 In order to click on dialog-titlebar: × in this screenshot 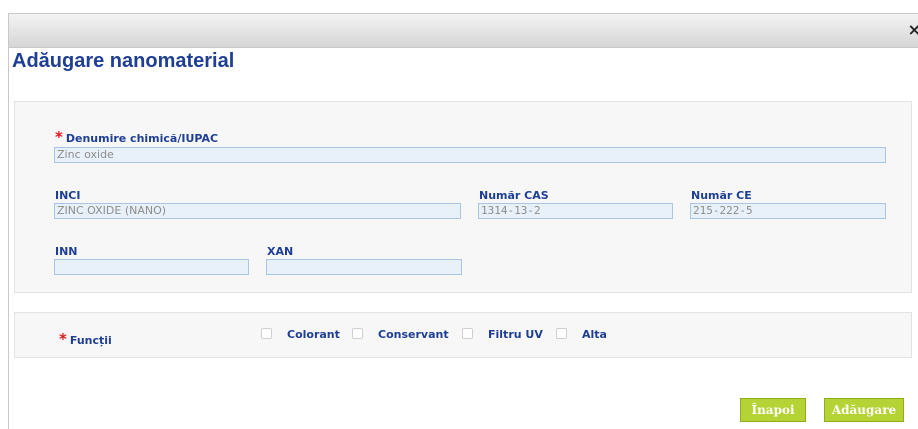, I will do `click(463, 31)`.